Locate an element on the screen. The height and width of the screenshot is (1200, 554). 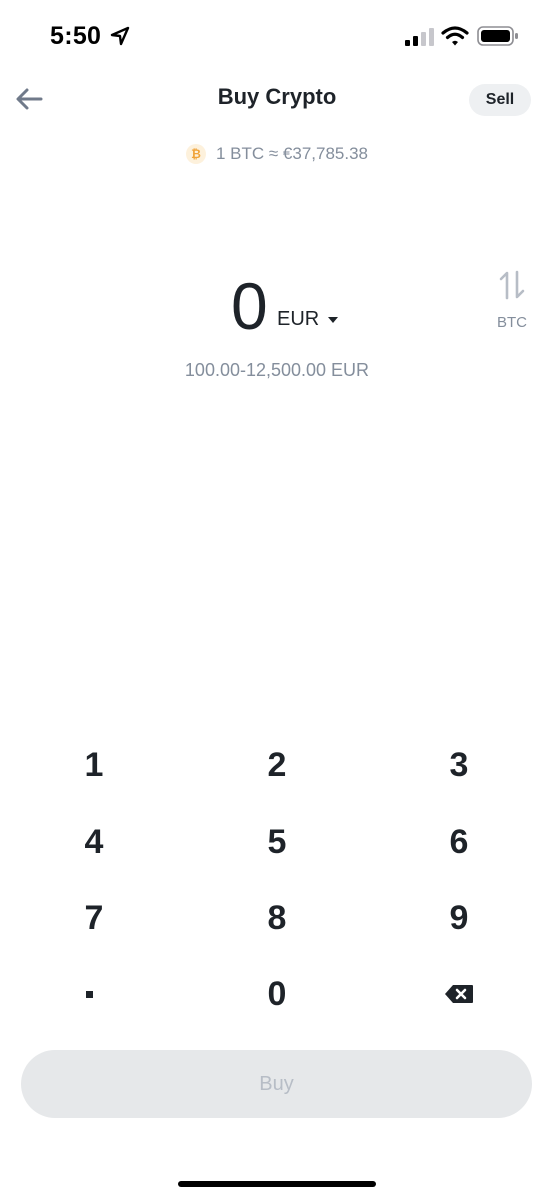
rate-text: 1 BTC ≈ €37,785.38 is located at coordinates (292, 153).